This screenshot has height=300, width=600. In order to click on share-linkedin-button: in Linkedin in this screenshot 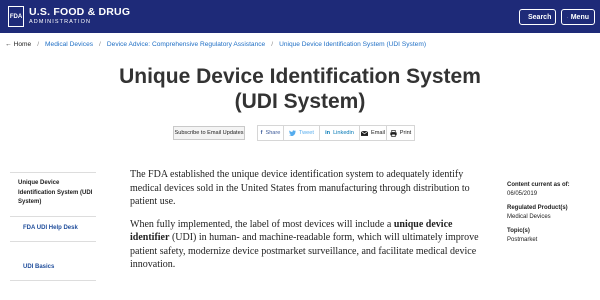, I will do `click(340, 133)`.